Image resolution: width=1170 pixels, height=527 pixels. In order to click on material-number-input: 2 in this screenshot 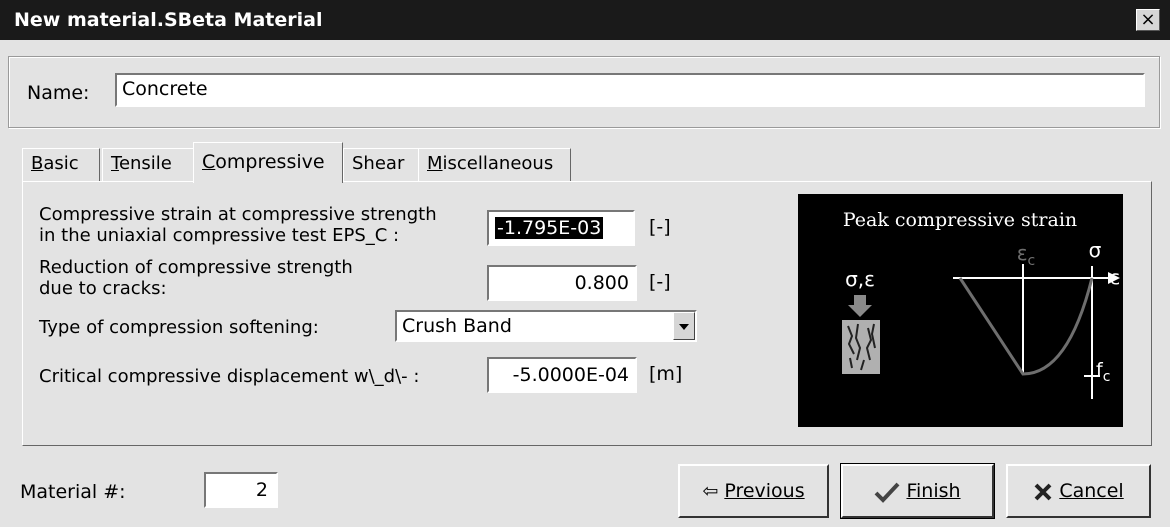, I will do `click(241, 490)`.